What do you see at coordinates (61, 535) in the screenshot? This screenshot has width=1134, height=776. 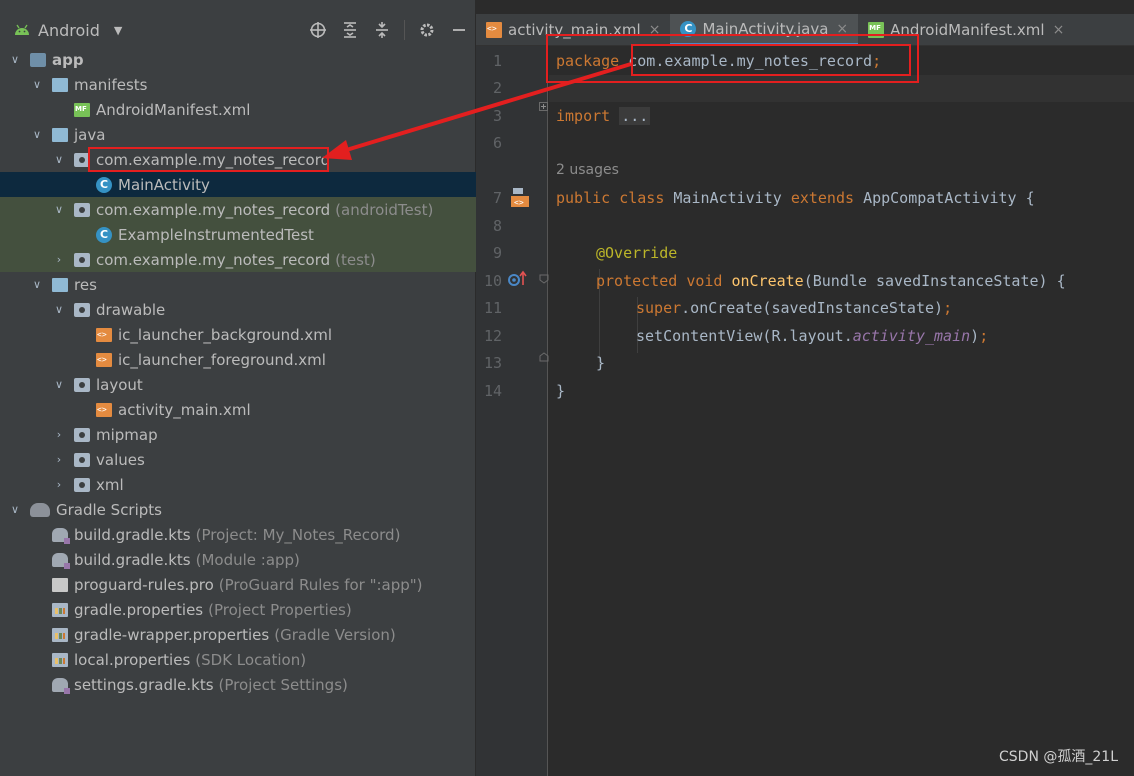 I see `gradle-file-icon` at bounding box center [61, 535].